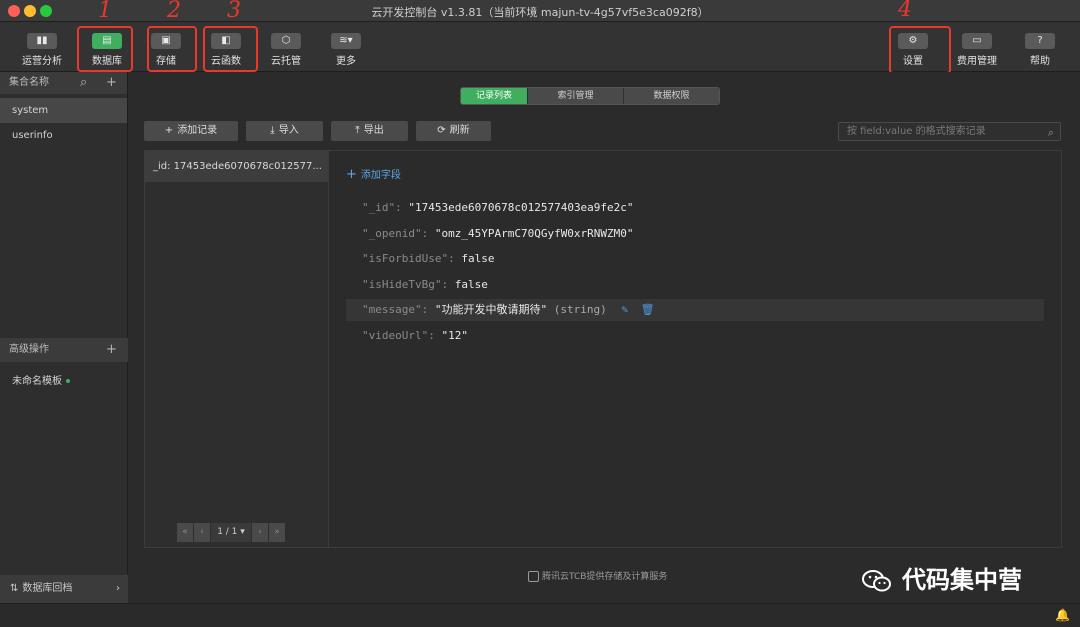  I want to click on chart-icon: ▮▮, so click(42, 41).